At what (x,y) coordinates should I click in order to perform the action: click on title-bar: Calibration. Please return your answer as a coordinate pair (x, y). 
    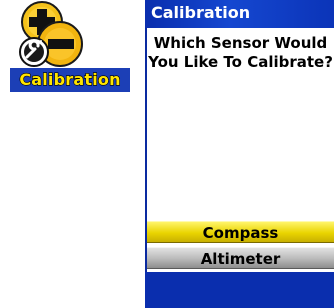
    Looking at the image, I should click on (239, 14).